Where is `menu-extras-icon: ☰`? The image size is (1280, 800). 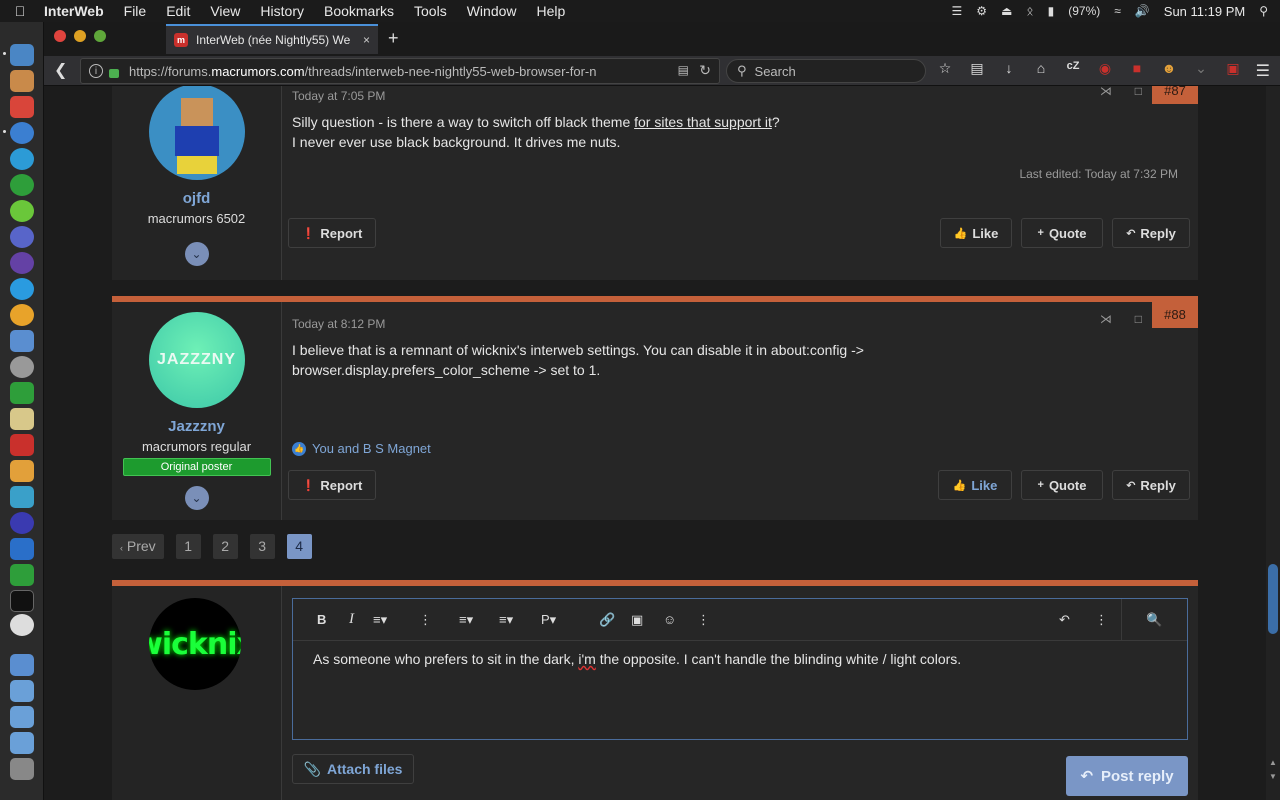 menu-extras-icon: ☰ is located at coordinates (957, 11).